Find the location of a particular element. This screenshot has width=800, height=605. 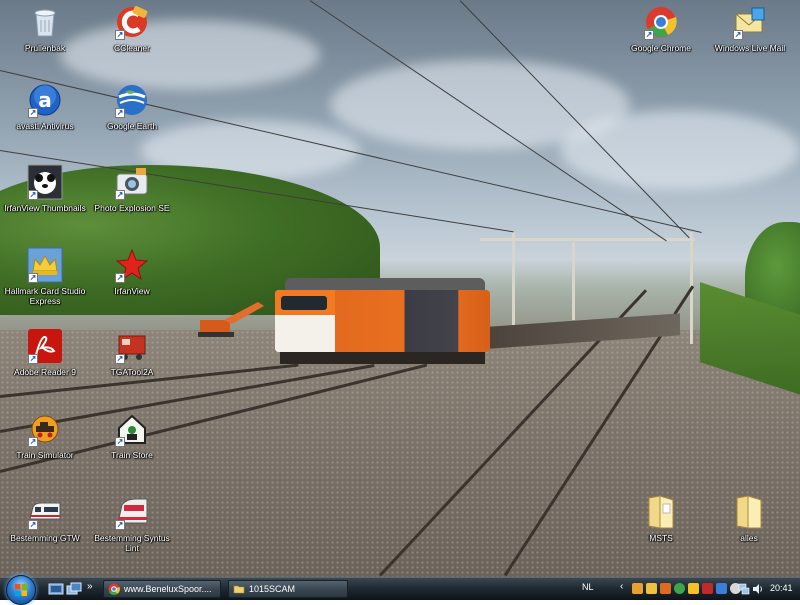

icon-label: Train Store is located at coordinates (132, 455).